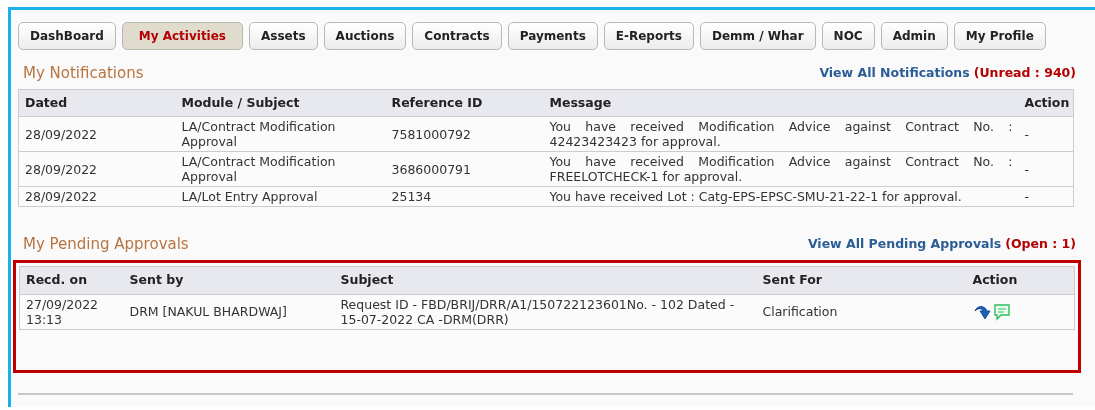 The height and width of the screenshot is (410, 1095). What do you see at coordinates (365, 36) in the screenshot?
I see `nav-tab: Auctions` at bounding box center [365, 36].